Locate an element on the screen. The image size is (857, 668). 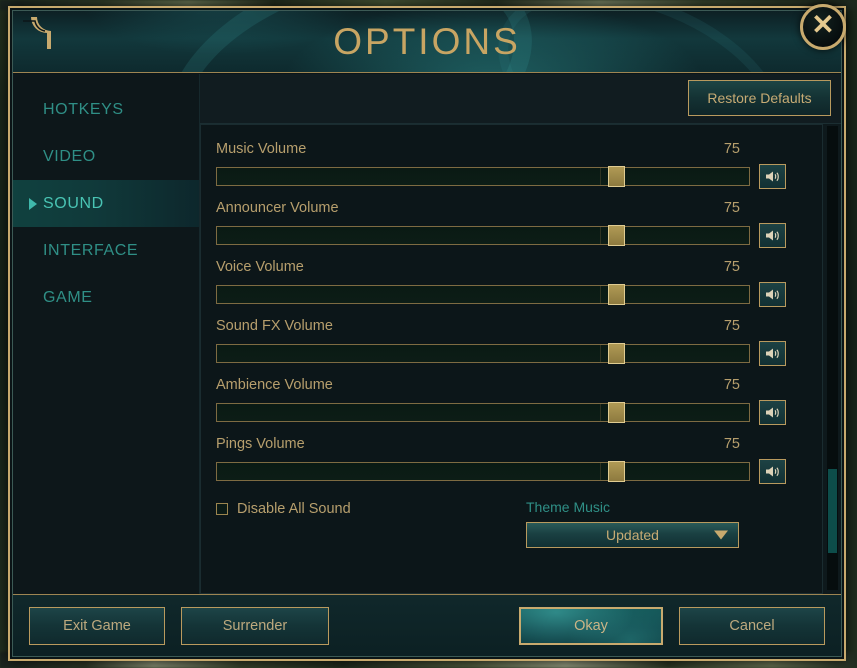
music-volume-mute-button is located at coordinates (772, 176).